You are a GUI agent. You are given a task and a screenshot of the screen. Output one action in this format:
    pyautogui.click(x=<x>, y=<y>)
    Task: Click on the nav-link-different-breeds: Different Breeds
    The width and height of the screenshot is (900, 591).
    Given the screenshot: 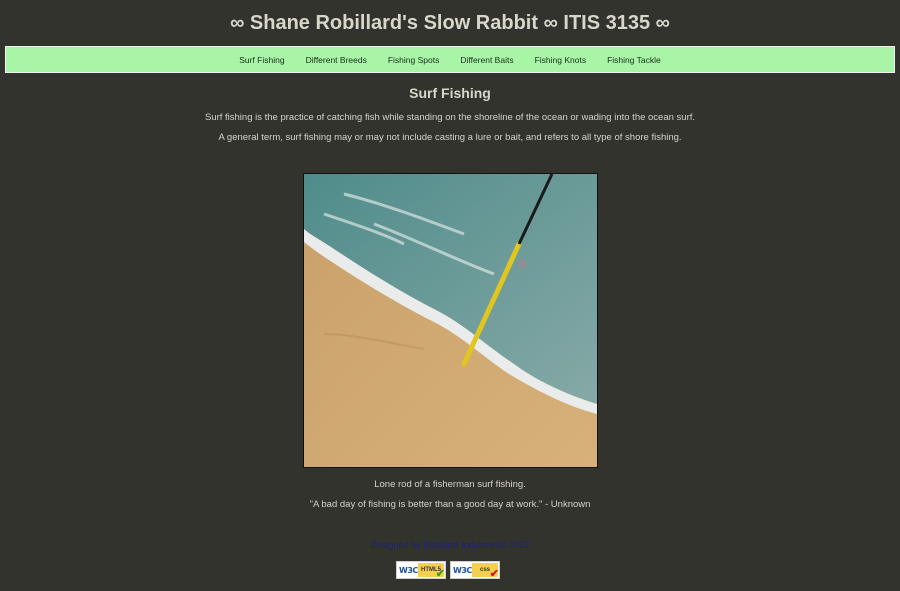 What is the action you would take?
    pyautogui.click(x=336, y=60)
    